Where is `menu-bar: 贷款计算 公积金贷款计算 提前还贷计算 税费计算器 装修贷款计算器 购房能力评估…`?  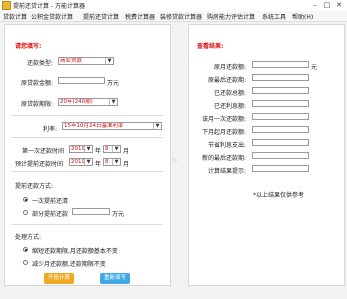 menu-bar: 贷款计算 公积金贷款计算 提前还贷计算 税费计算器 装修贷款计算器 购房能力评估… is located at coordinates (173, 16).